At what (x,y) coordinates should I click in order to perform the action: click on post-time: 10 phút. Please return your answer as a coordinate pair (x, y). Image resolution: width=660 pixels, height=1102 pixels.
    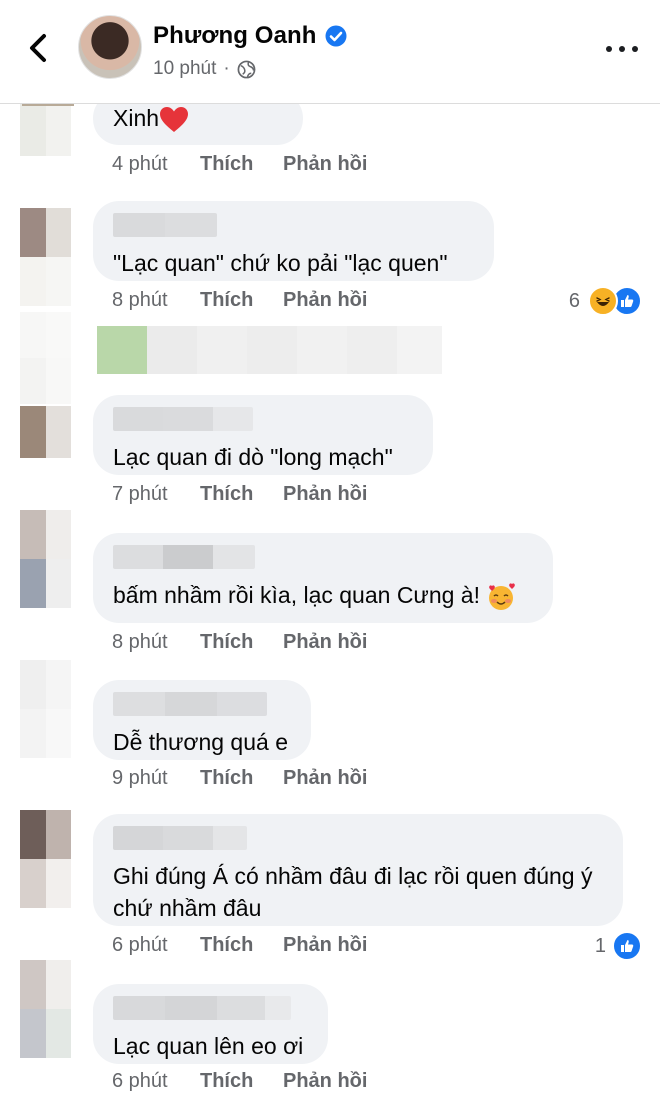
    Looking at the image, I should click on (184, 69).